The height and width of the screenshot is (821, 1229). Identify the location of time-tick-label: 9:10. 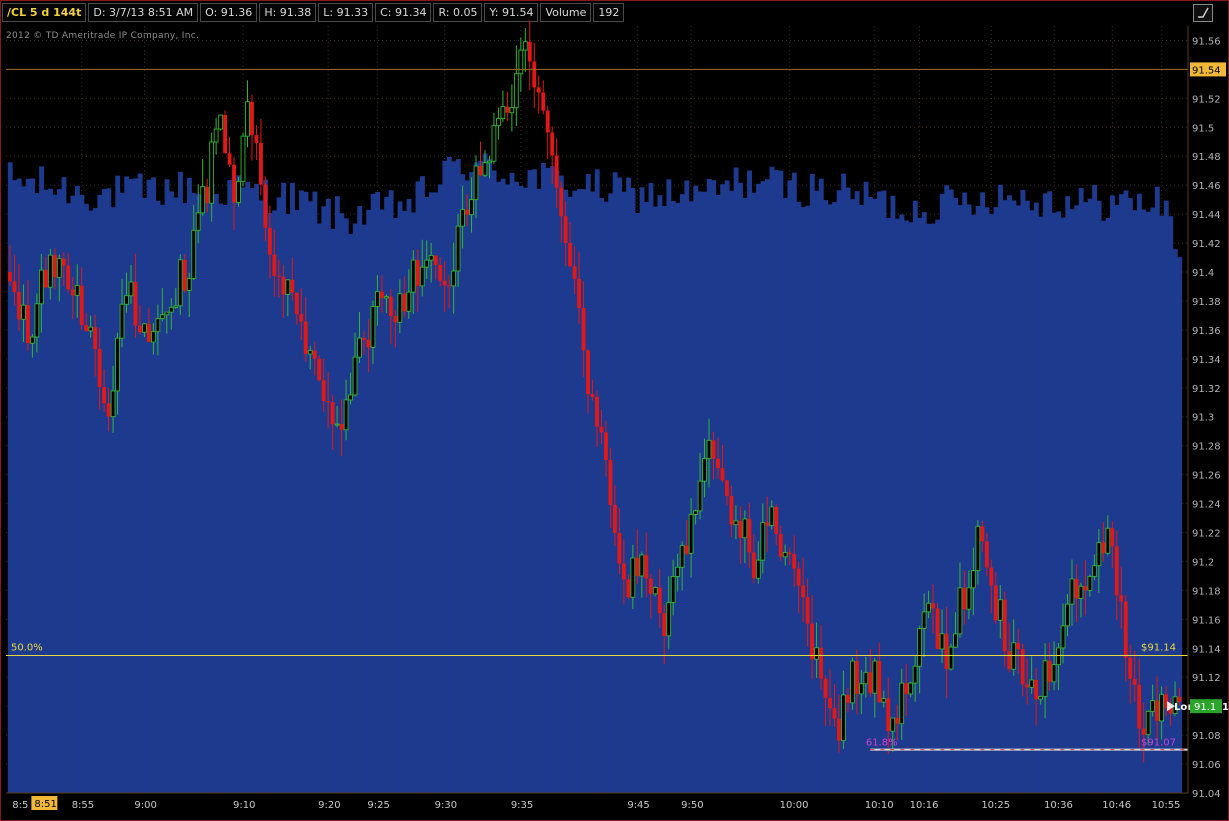
(244, 805).